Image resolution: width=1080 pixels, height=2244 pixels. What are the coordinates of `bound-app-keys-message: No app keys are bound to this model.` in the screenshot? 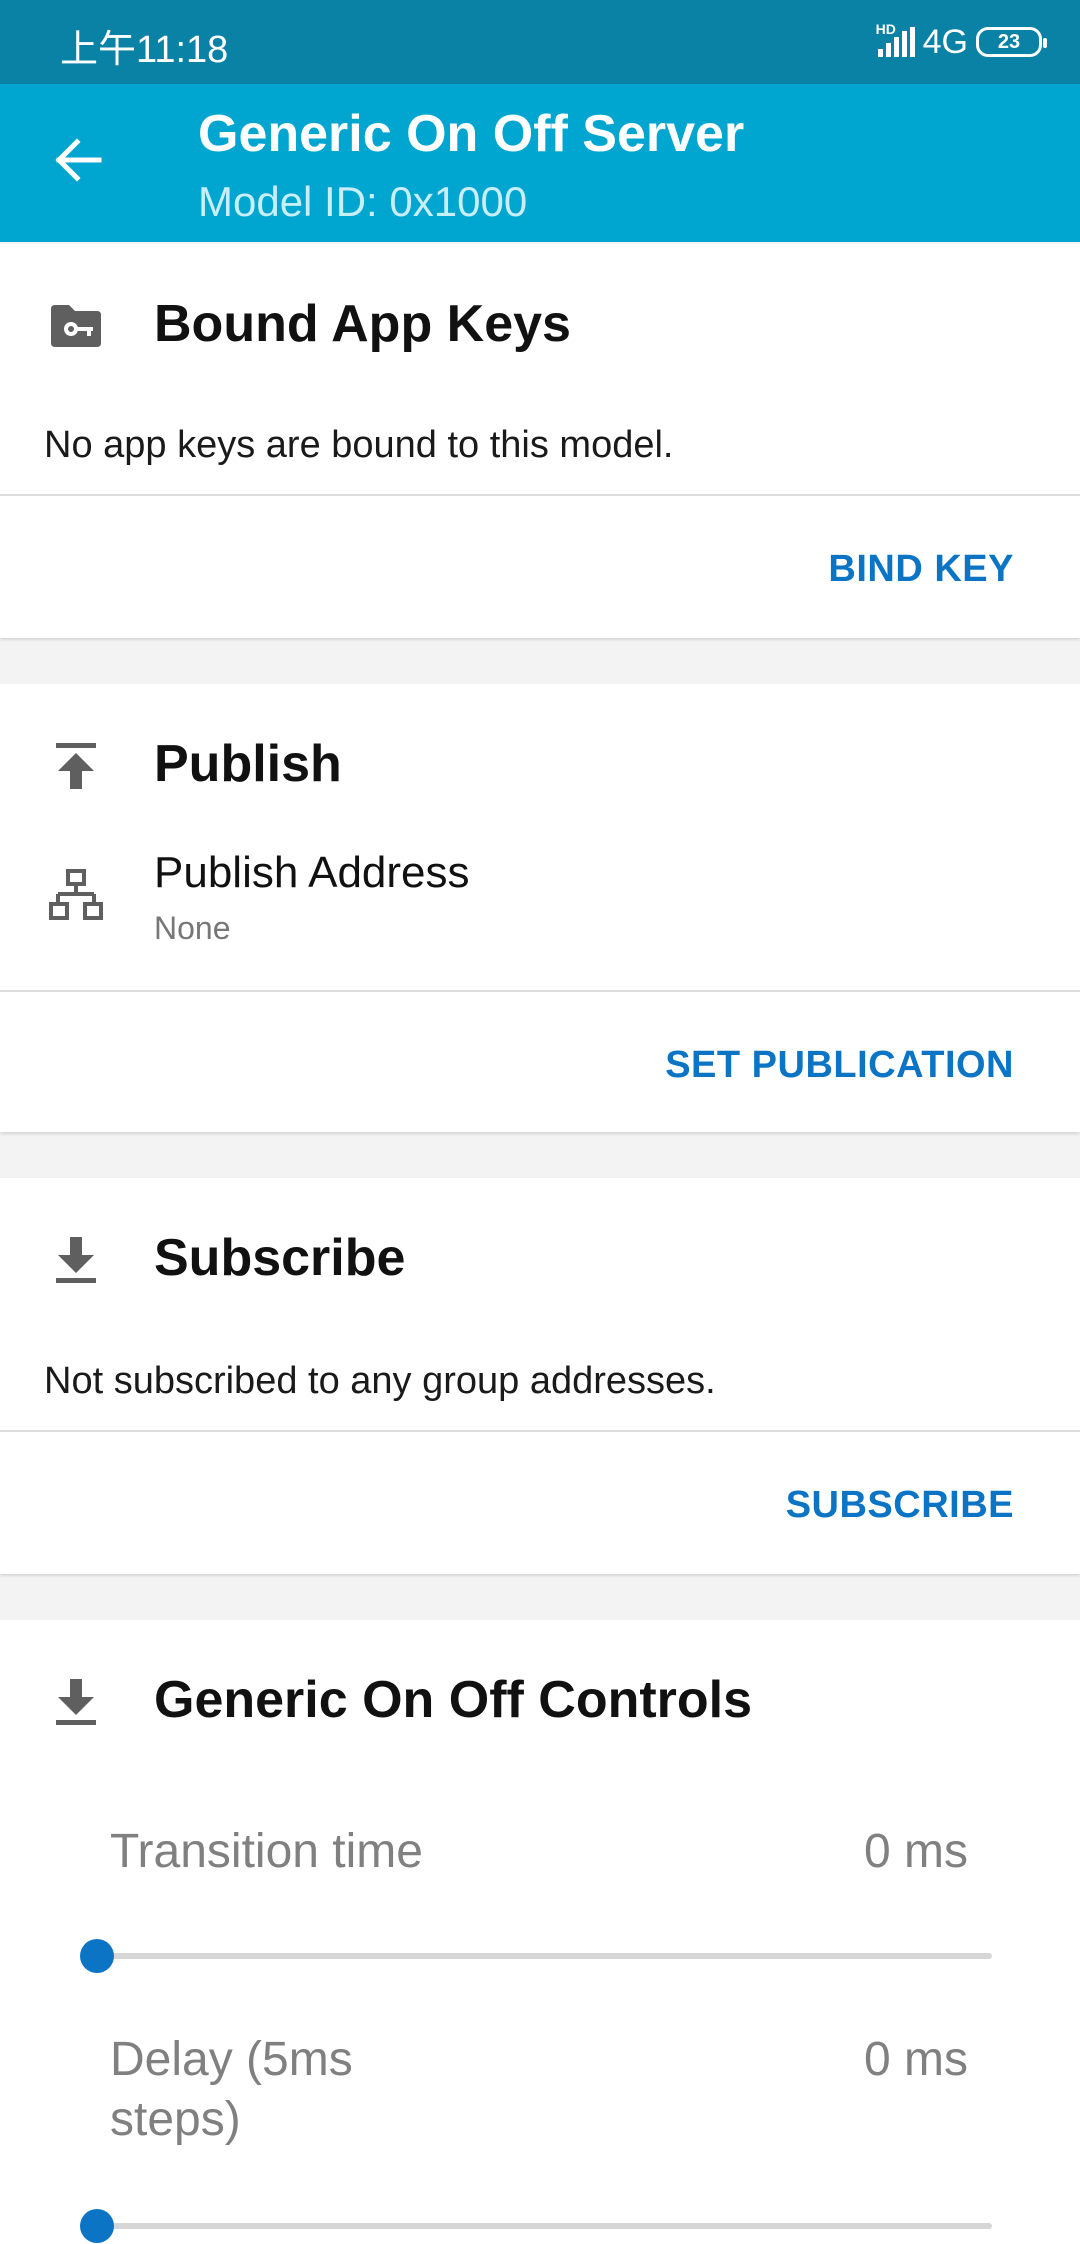 It's located at (359, 445).